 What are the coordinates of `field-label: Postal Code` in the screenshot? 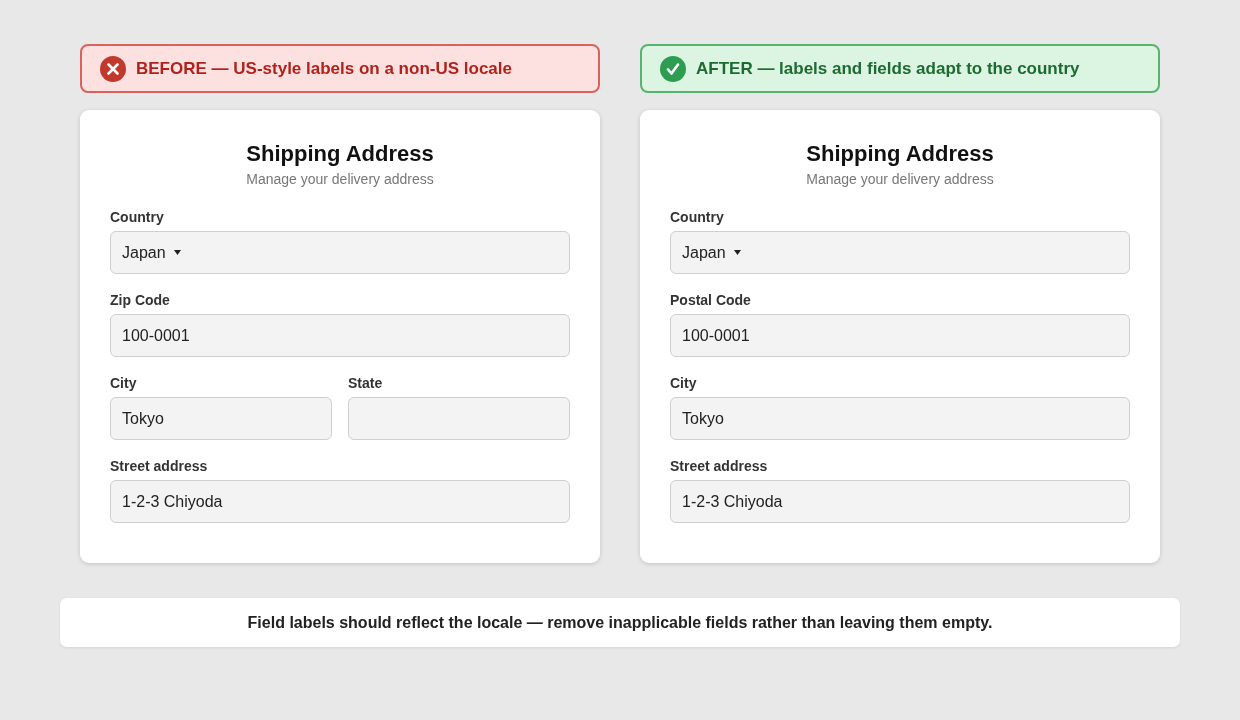 It's located at (710, 300).